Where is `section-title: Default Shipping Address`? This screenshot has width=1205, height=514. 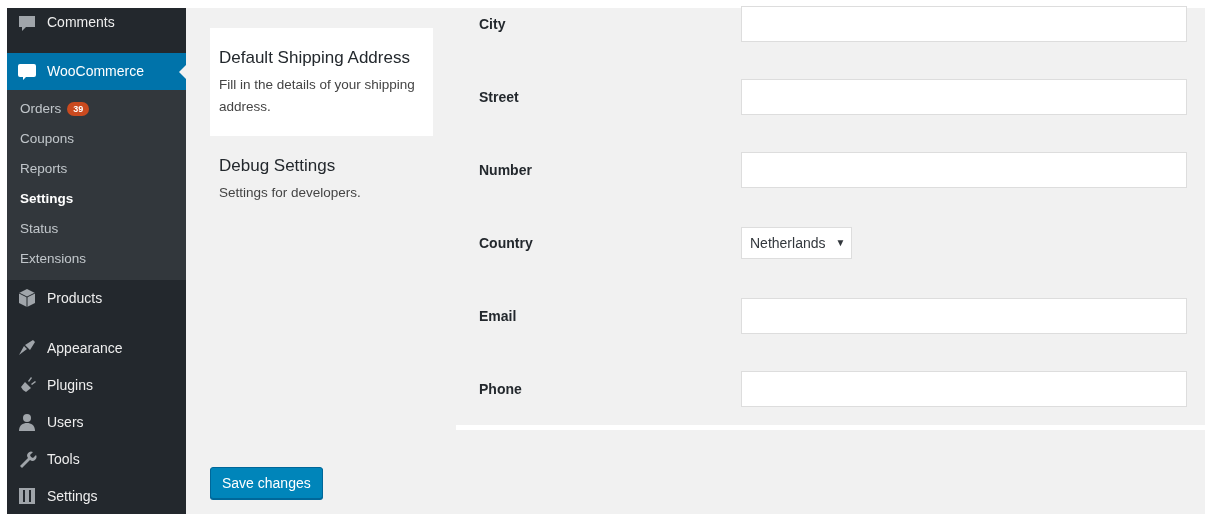 section-title: Default Shipping Address is located at coordinates (315, 58).